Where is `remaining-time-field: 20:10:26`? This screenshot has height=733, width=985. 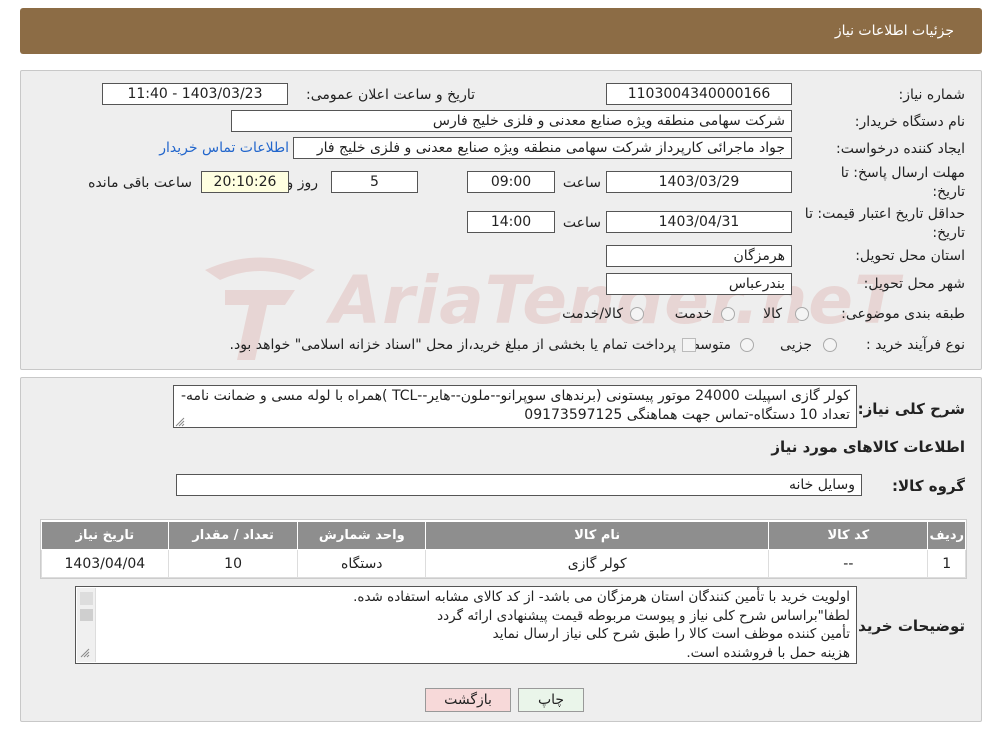 remaining-time-field: 20:10:26 is located at coordinates (245, 182).